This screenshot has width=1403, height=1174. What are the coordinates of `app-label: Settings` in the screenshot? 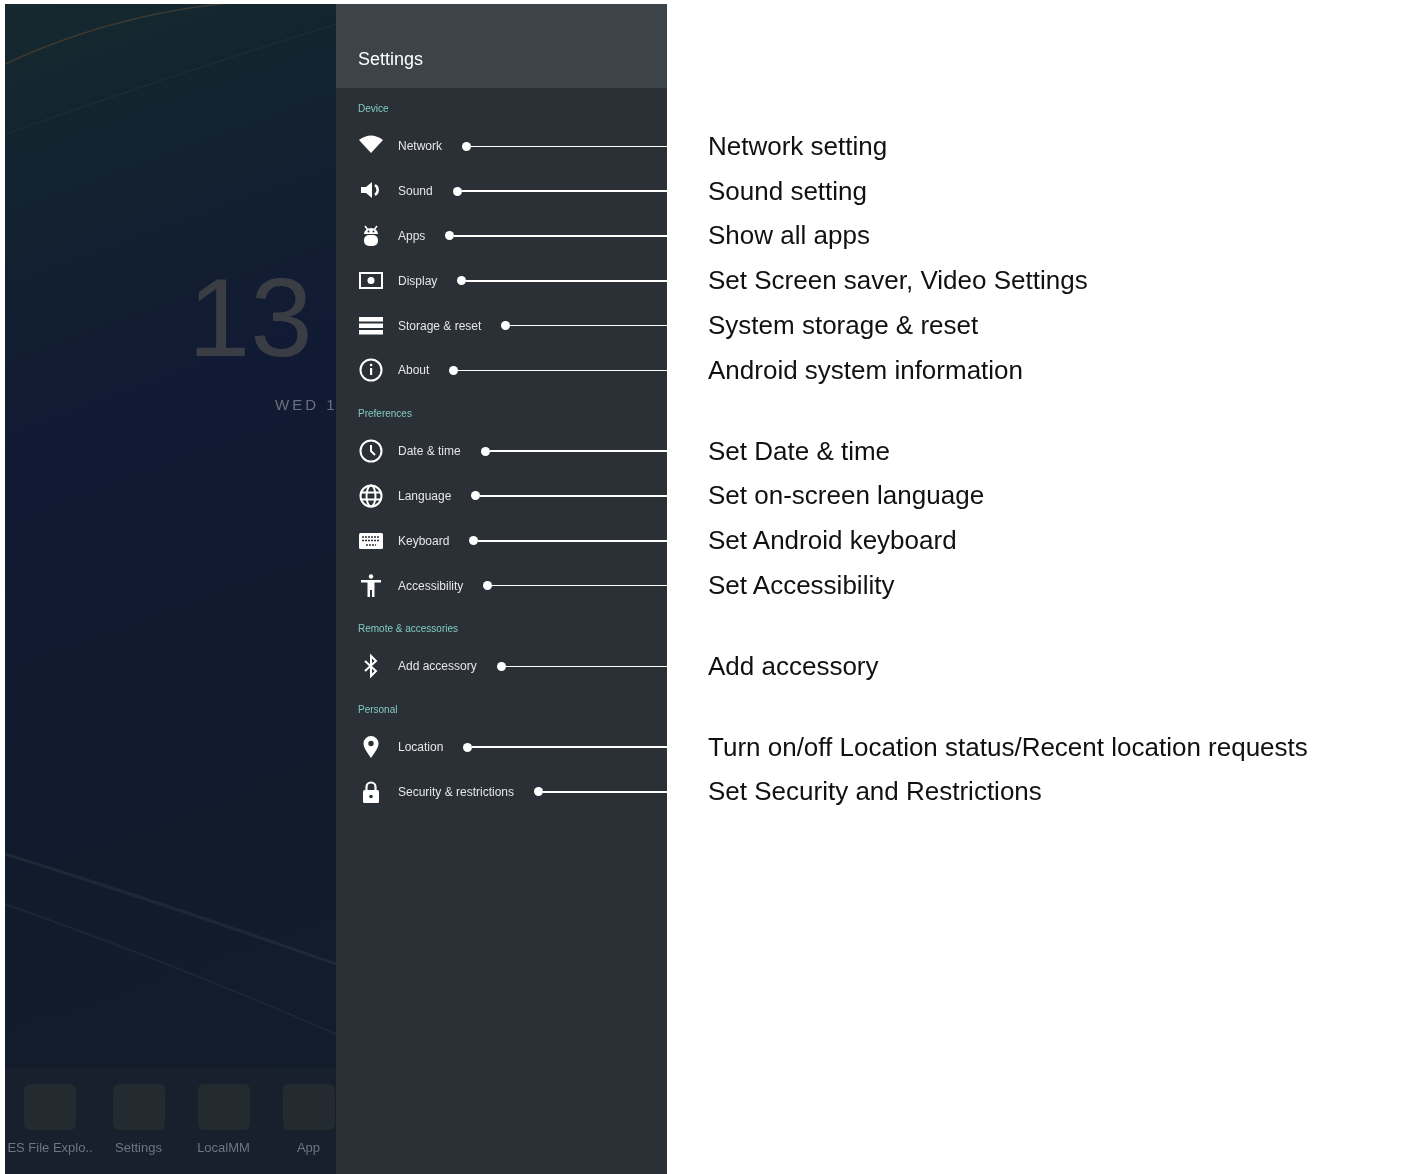 It's located at (138, 1147).